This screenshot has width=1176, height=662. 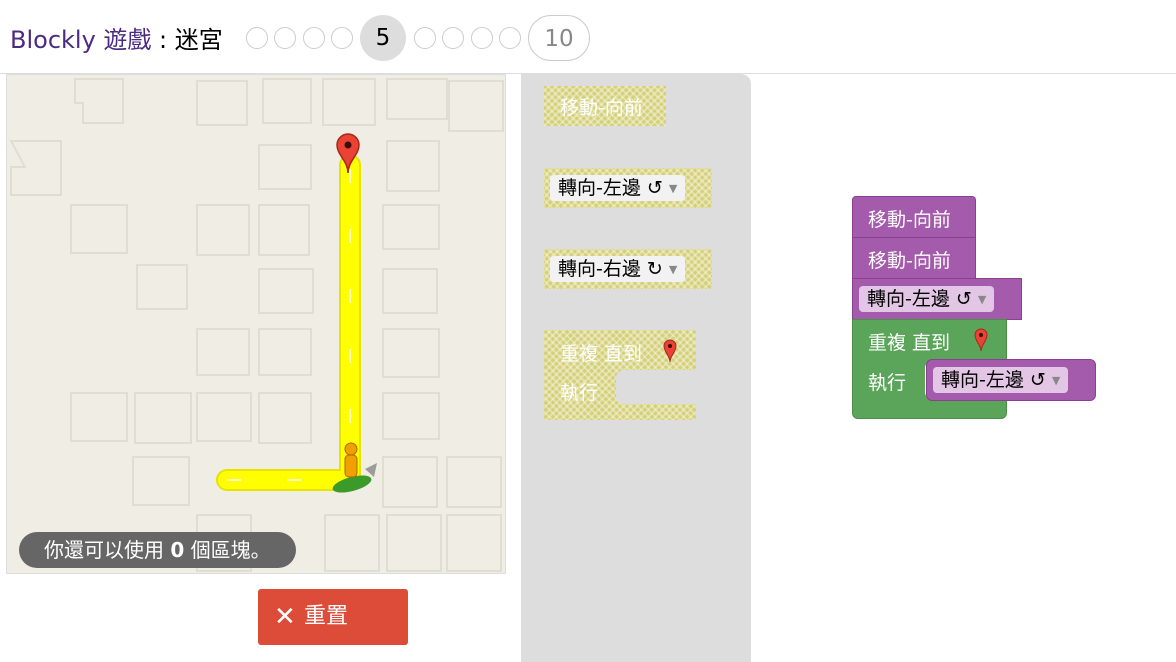 I want to click on capacity-prefix: 你還可以使用, so click(x=107, y=550).